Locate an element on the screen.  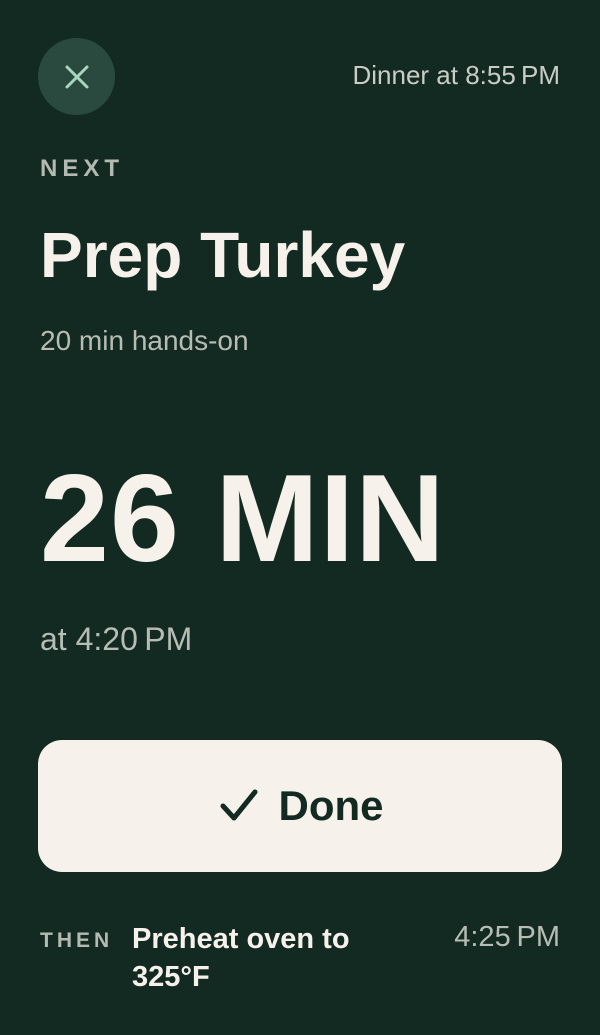
upcoming-time: 4:25 PM is located at coordinates (507, 937).